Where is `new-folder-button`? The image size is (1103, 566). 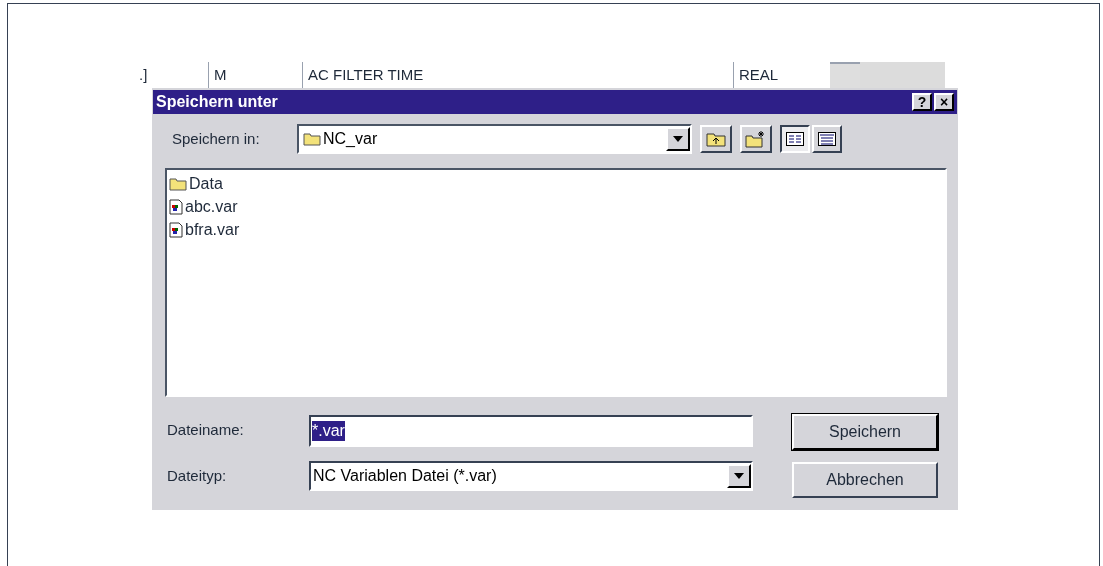
new-folder-button is located at coordinates (756, 139).